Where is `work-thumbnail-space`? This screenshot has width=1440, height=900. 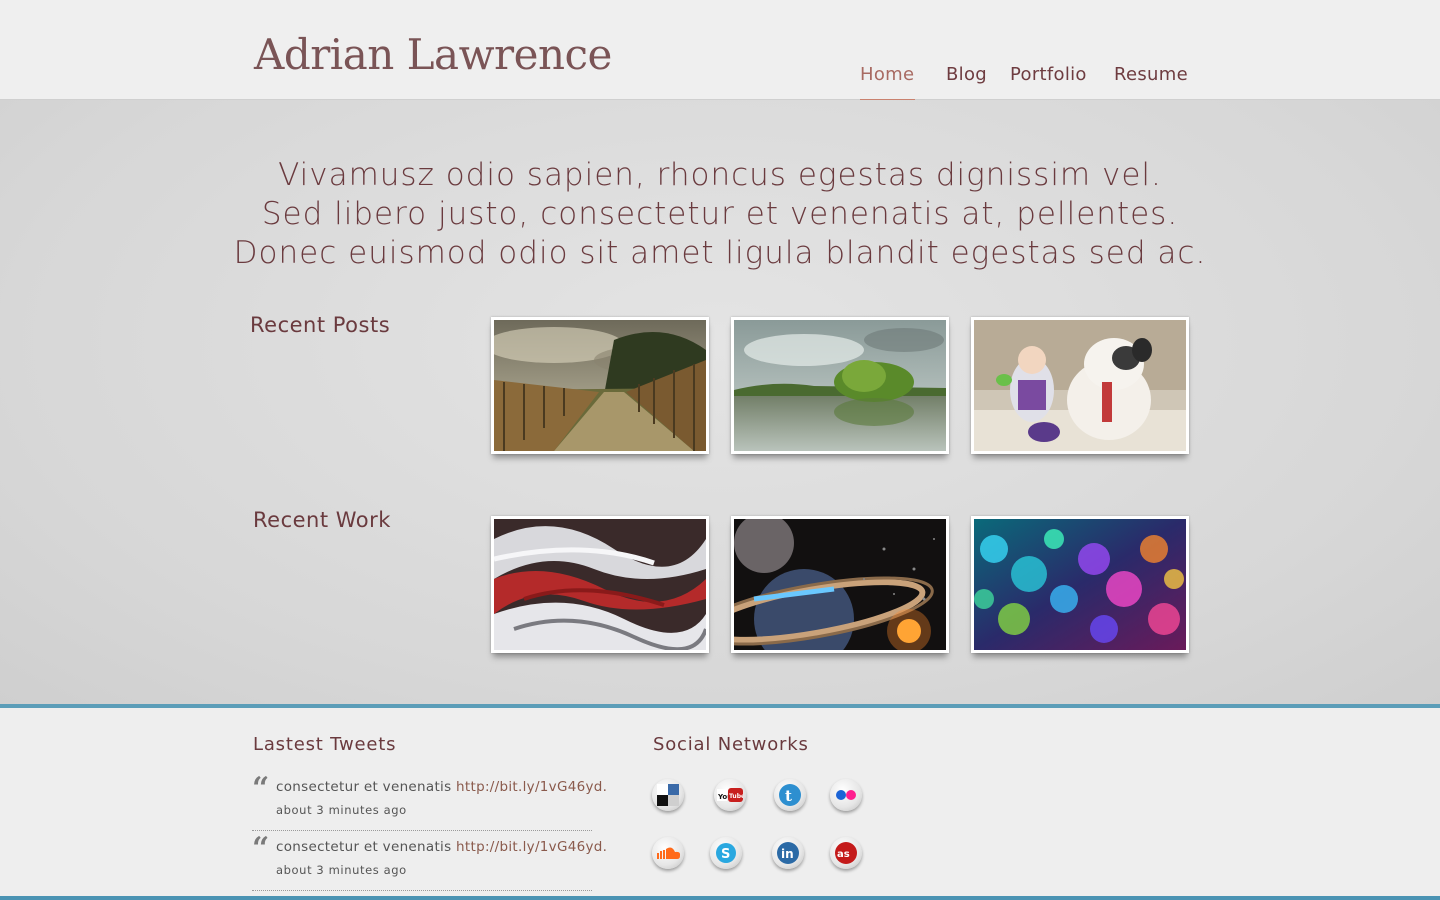
work-thumbnail-space is located at coordinates (840, 584).